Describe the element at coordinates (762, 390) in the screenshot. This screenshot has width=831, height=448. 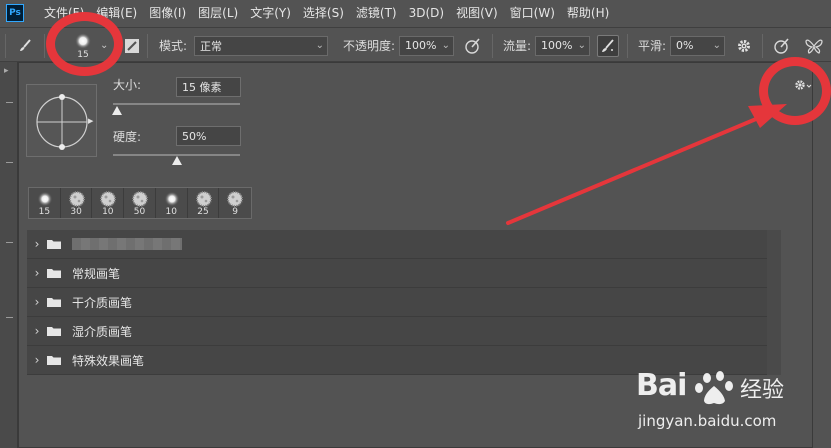
I see `watermark-product: 经验` at that location.